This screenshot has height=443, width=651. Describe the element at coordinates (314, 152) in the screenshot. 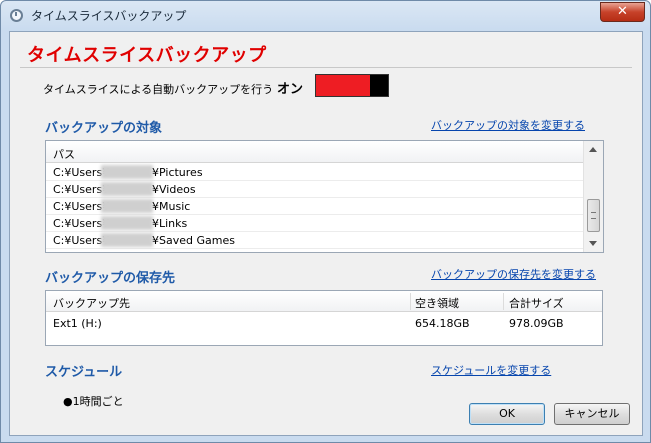

I see `path-column-header: パス` at that location.